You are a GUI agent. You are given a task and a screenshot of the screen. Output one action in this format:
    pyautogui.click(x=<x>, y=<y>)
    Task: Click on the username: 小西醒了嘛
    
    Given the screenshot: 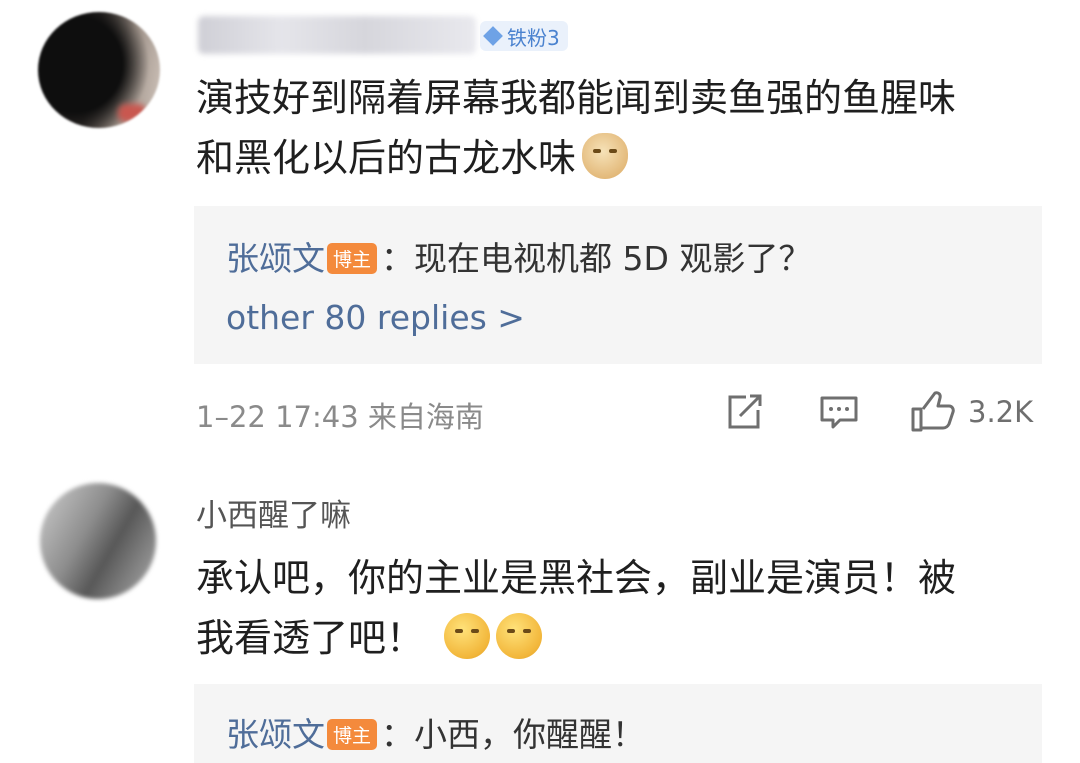 What is the action you would take?
    pyautogui.click(x=273, y=512)
    